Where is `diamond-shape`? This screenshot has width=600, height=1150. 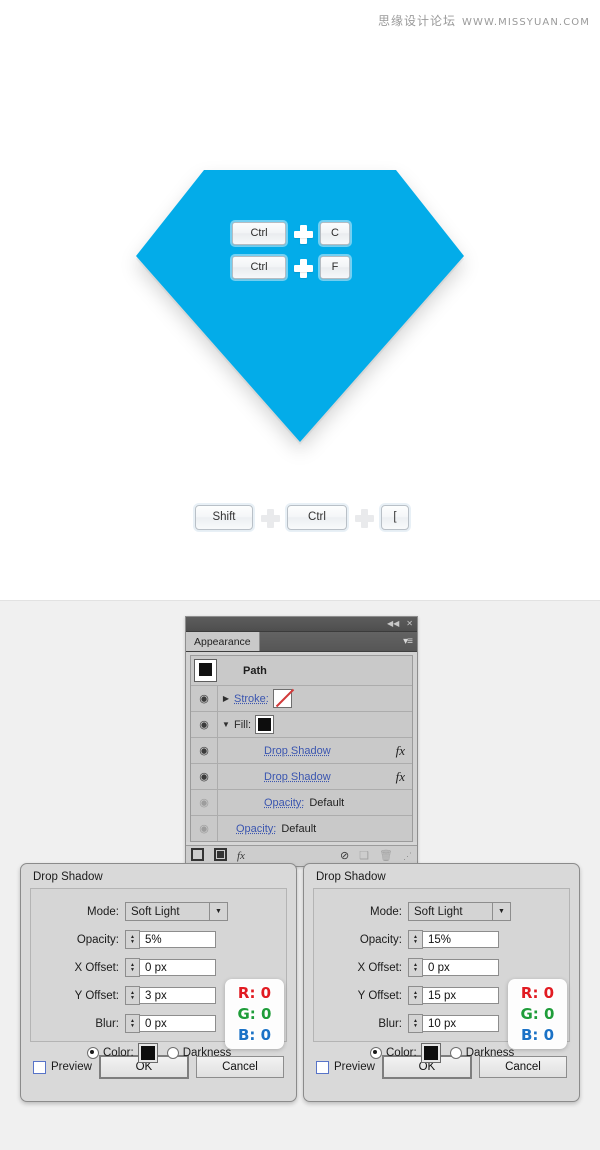
diamond-shape is located at coordinates (300, 305).